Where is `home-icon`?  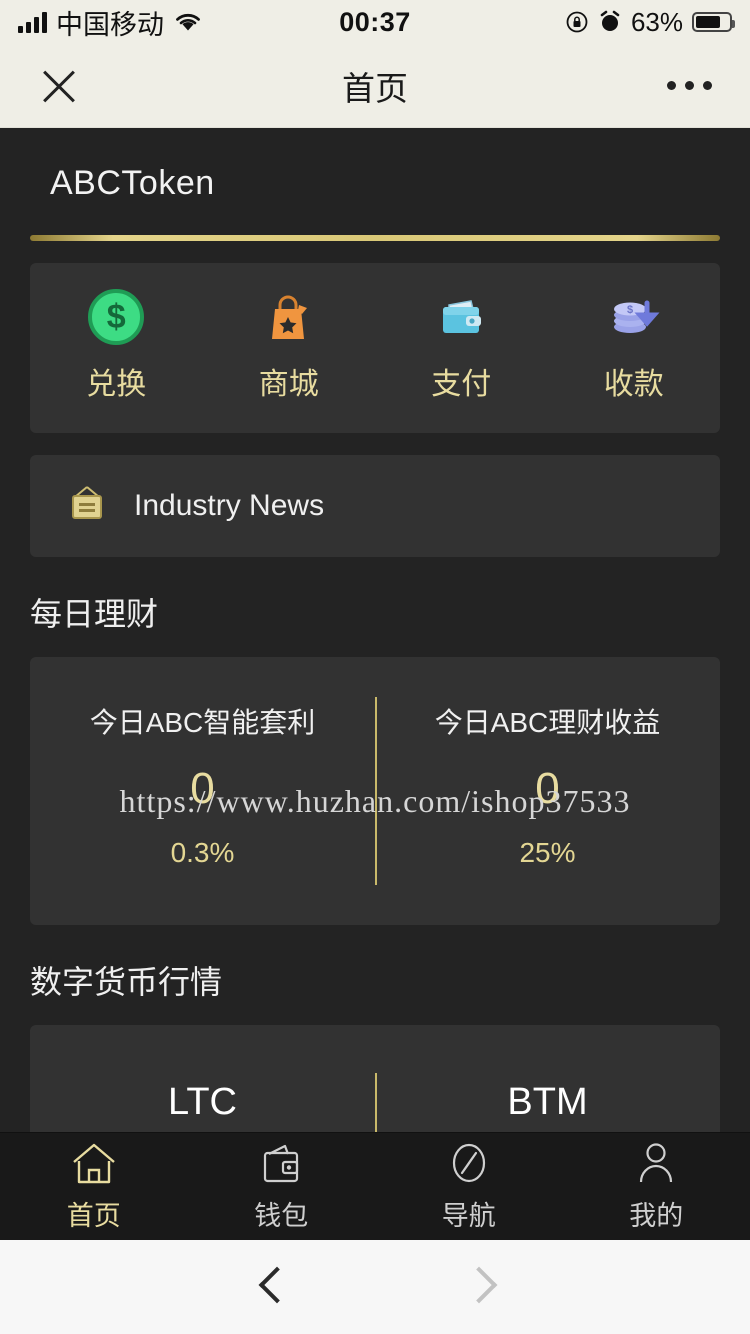
home-icon is located at coordinates (94, 1163).